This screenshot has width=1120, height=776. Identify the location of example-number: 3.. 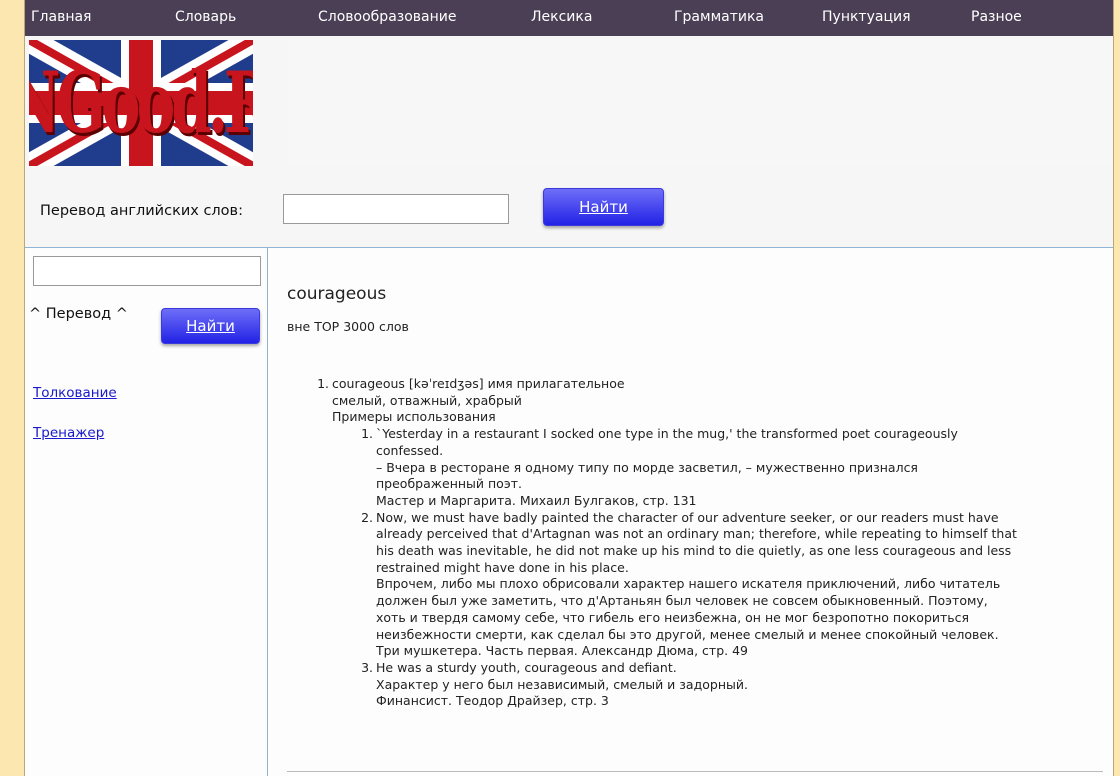
(367, 667).